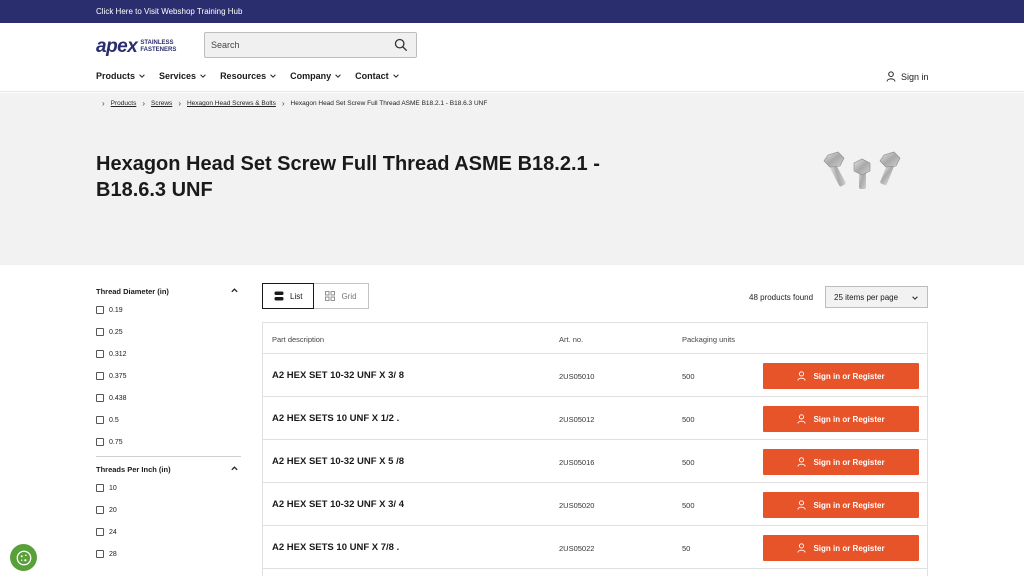 This screenshot has height=576, width=1024. Describe the element at coordinates (168, 420) in the screenshot. I see `filter-option: 0.5` at that location.